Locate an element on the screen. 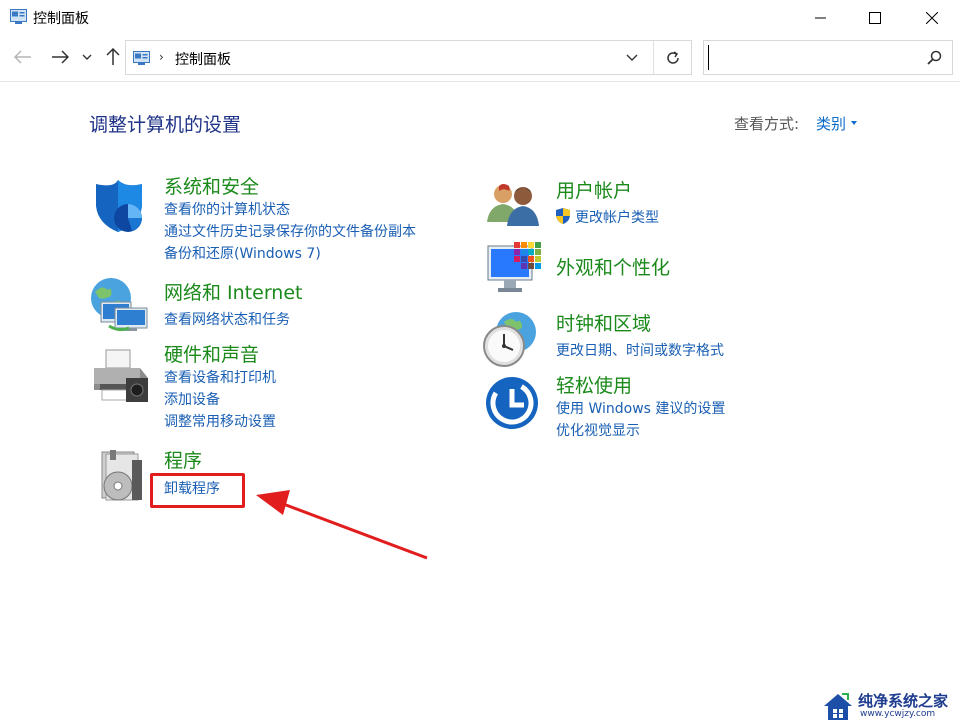  link-mobility-settings: 调整常用移动设置 is located at coordinates (220, 421).